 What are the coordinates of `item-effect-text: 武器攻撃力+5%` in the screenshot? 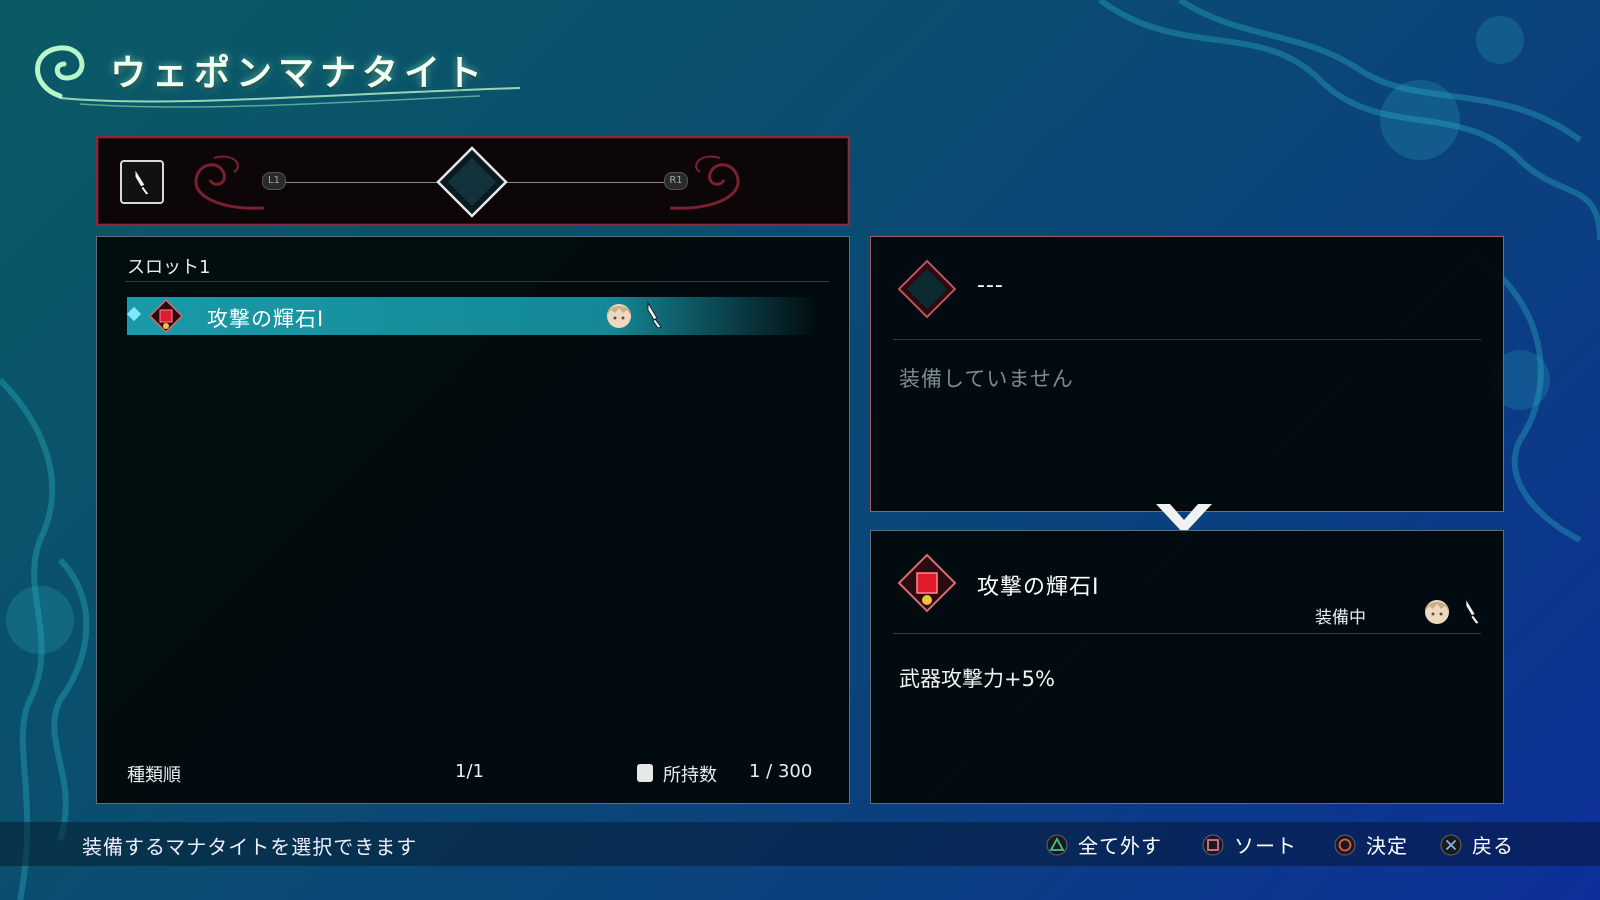 It's located at (977, 679).